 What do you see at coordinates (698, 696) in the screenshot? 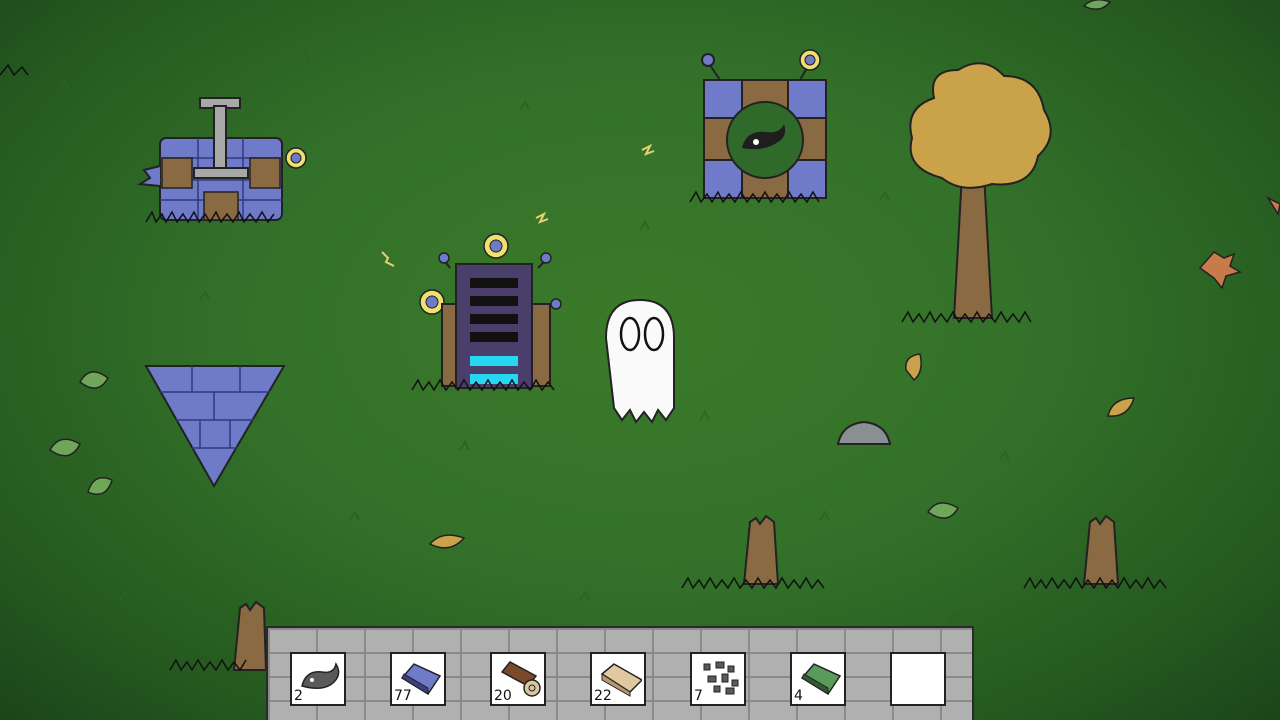
I see `item-count: 7` at bounding box center [698, 696].